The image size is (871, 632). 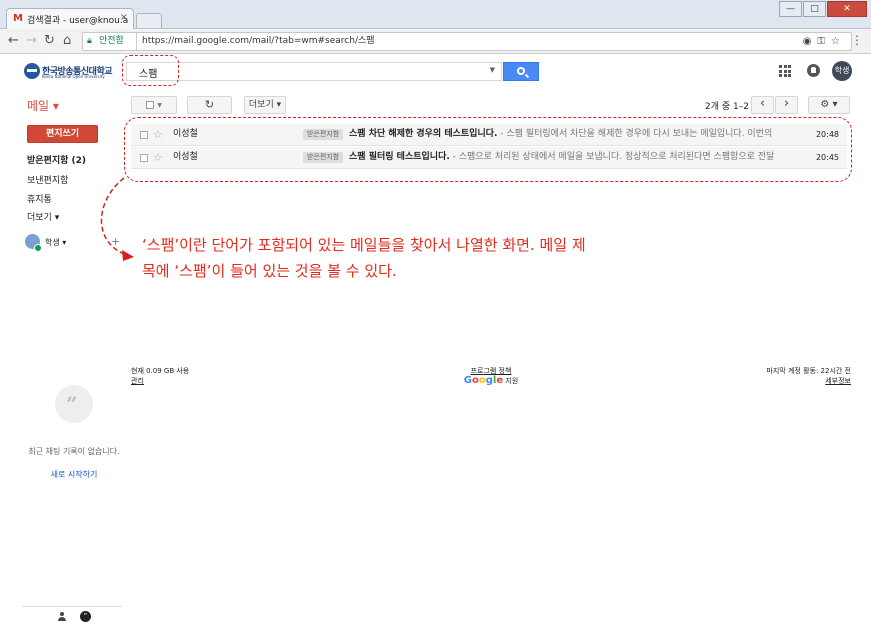 What do you see at coordinates (117, 219) in the screenshot?
I see `annotation-arrow` at bounding box center [117, 219].